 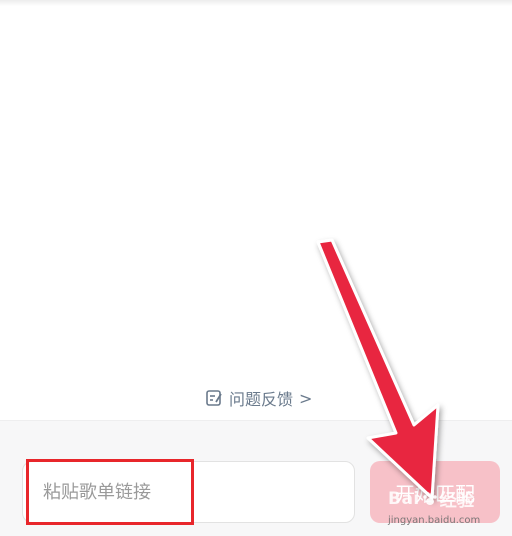 I want to click on playlist-link-field, so click(x=188, y=492).